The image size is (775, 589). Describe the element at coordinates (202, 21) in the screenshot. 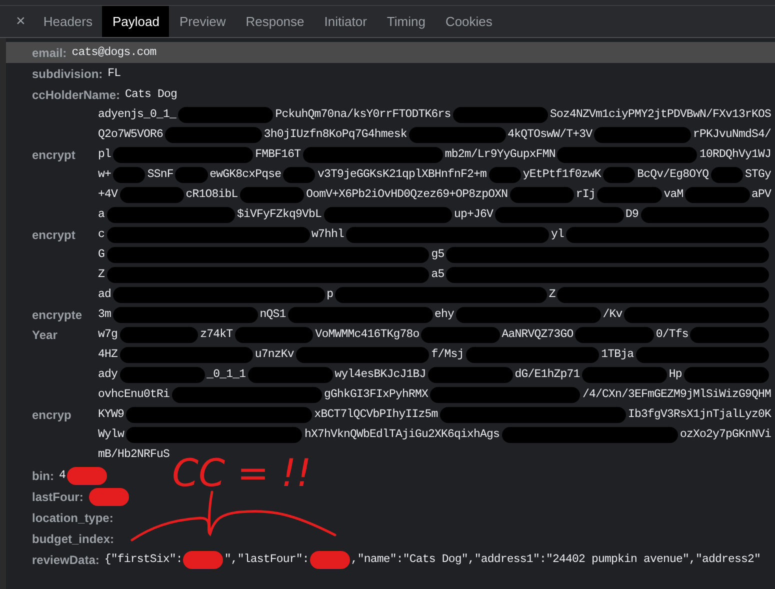

I see `tab: Preview` at that location.